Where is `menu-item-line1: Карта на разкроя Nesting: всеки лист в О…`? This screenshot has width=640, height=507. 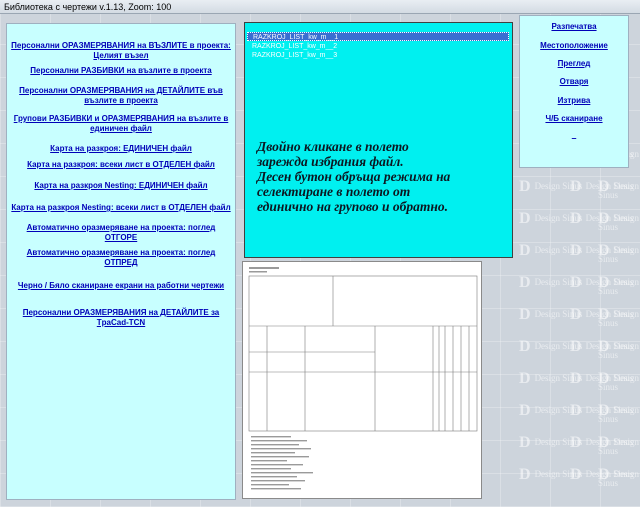
menu-item-line1: Карта на разкроя Nesting: всеки лист в О… is located at coordinates (121, 207).